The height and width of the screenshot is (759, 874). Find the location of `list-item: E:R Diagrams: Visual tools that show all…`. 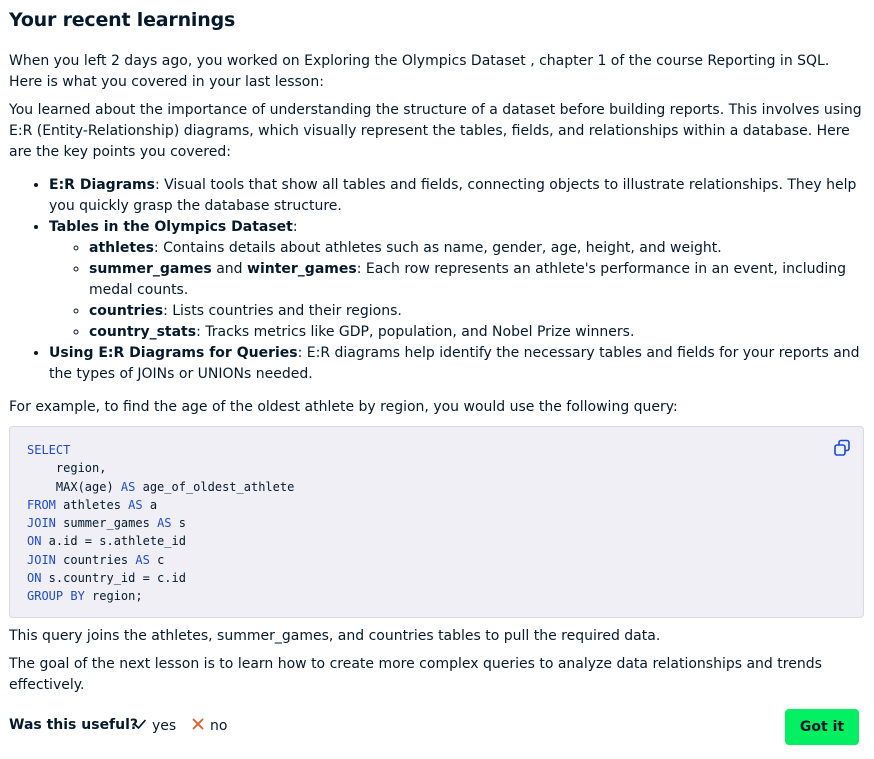

list-item: E:R Diagrams: Visual tools that show all… is located at coordinates (456, 196).